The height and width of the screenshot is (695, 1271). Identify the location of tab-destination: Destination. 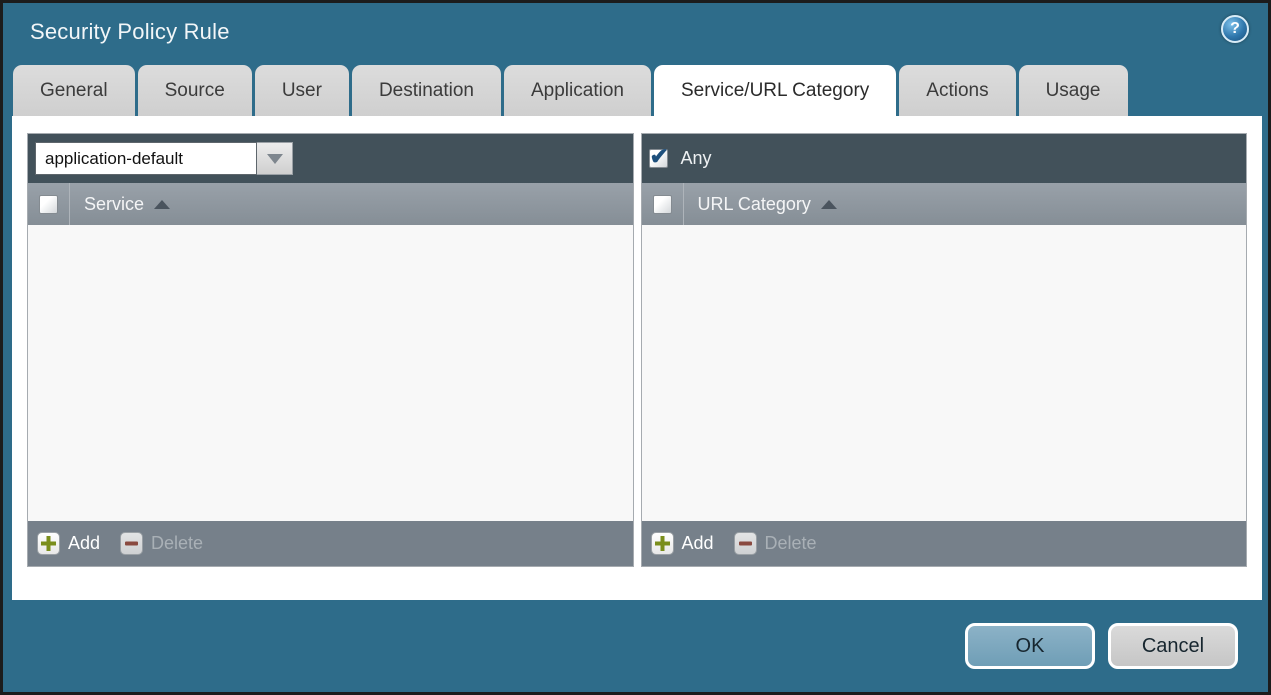
(426, 90).